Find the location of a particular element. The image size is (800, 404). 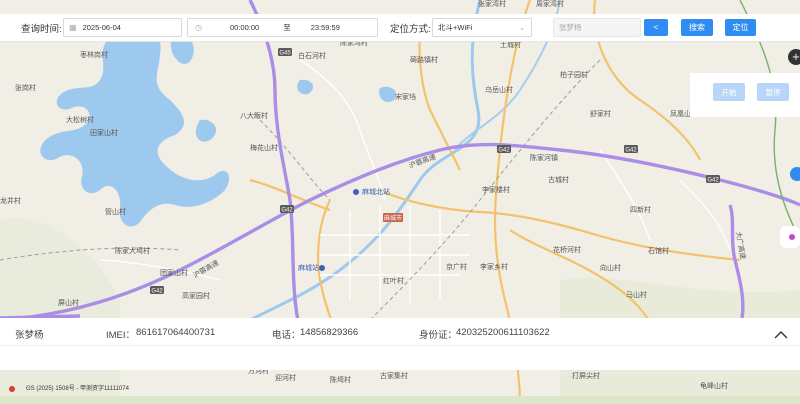

map-place-label: 麻城北站 is located at coordinates (376, 191).